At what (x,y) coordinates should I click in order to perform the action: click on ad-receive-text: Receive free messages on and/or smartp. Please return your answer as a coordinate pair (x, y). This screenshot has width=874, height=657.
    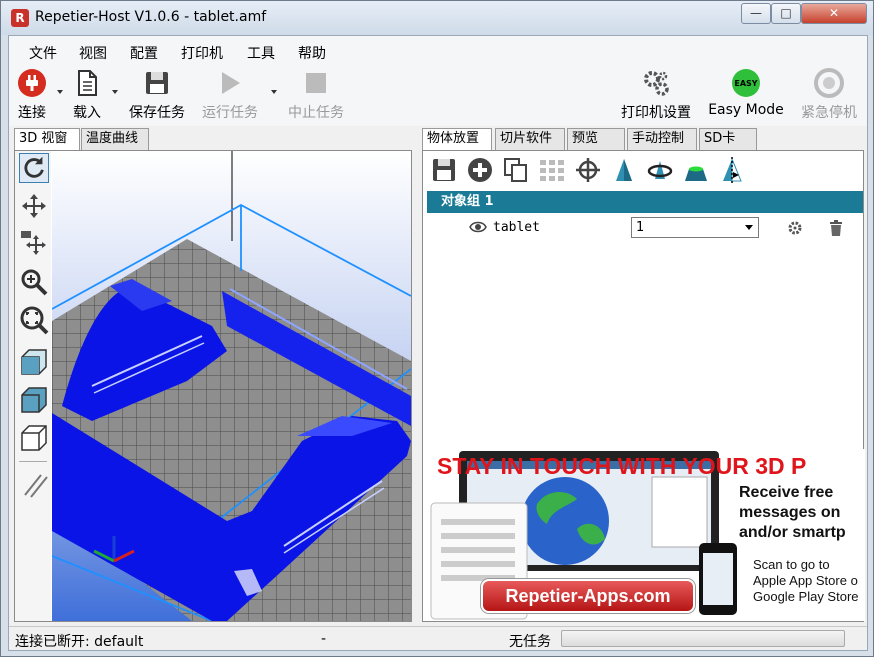
    Looking at the image, I should click on (792, 513).